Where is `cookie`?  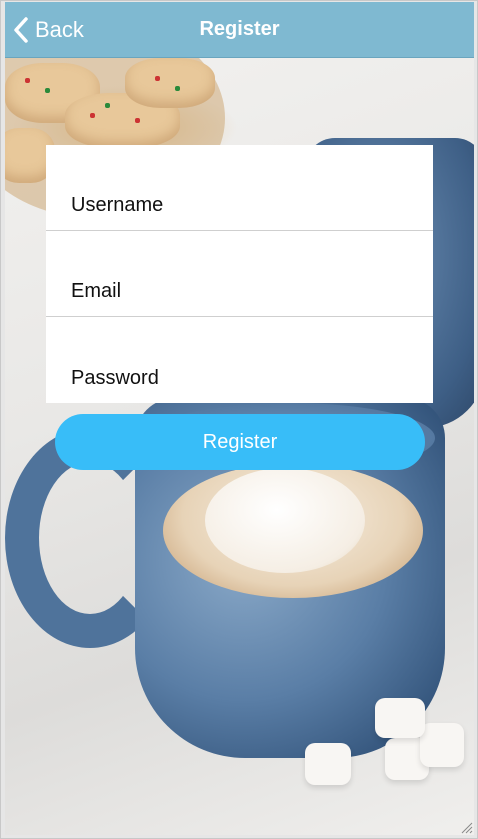
cookie is located at coordinates (170, 83).